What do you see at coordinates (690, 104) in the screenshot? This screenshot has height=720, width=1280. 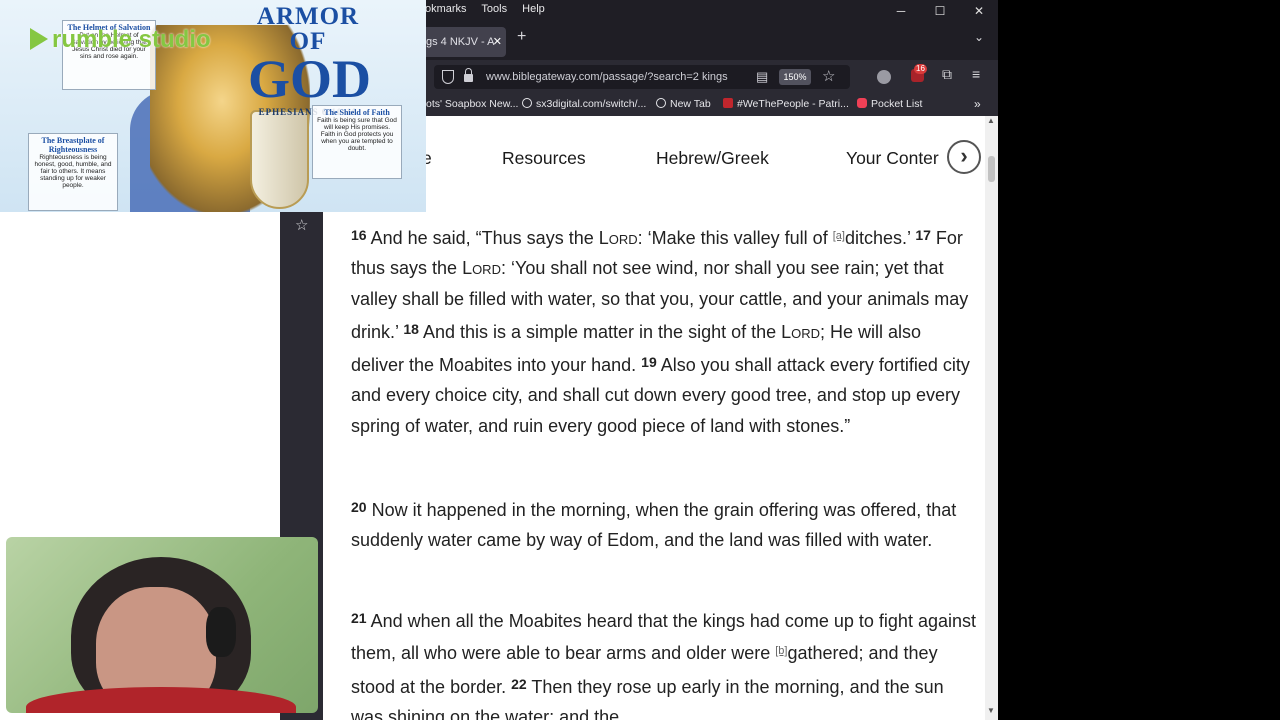 I see `bookmark-label: New Tab` at bounding box center [690, 104].